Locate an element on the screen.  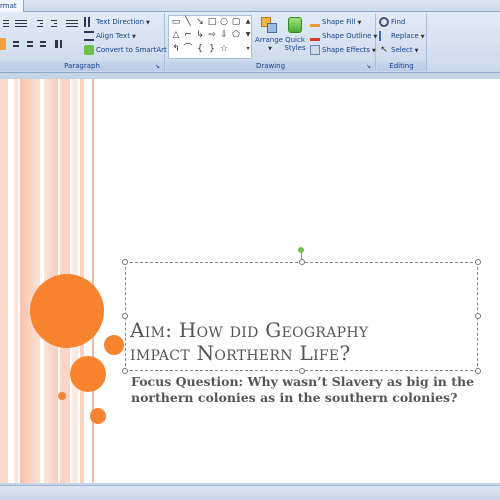
replace-button: Replace ▼ is located at coordinates (402, 36).